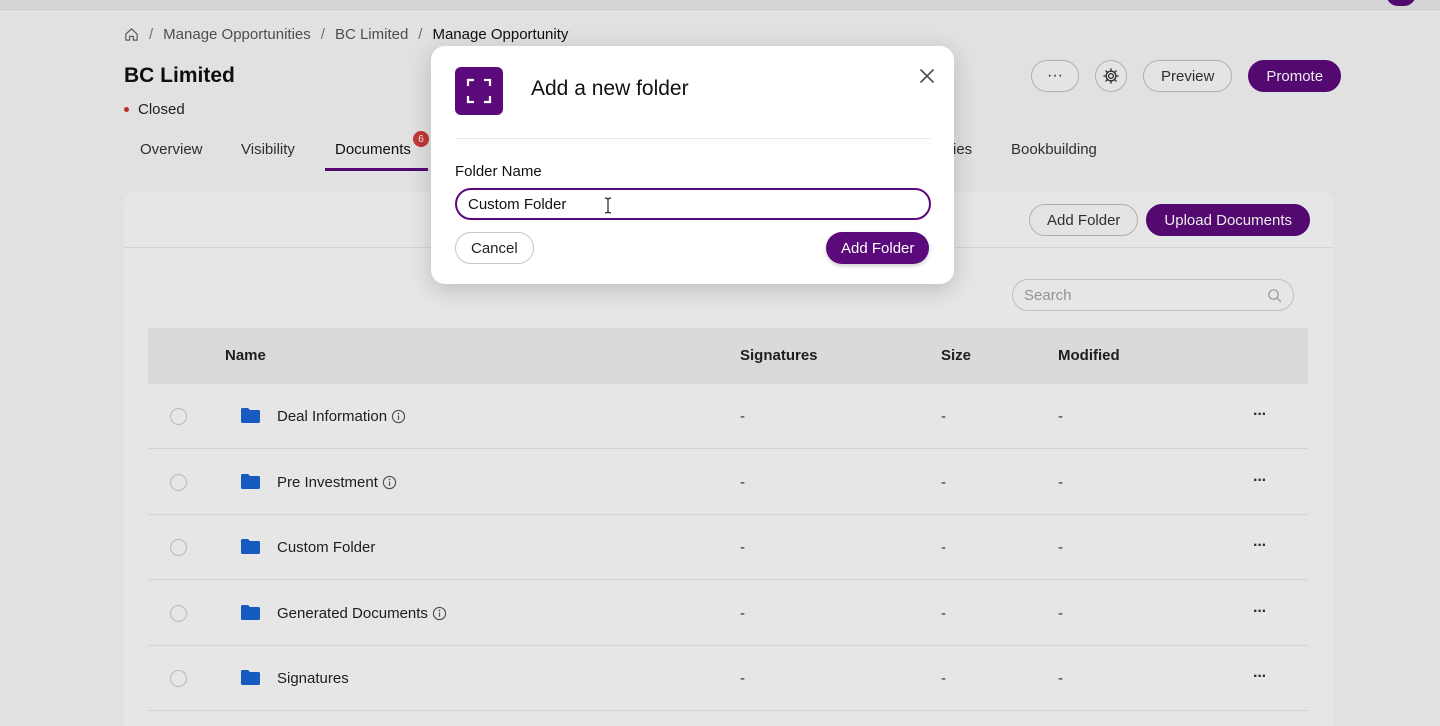  Describe the element at coordinates (479, 91) in the screenshot. I see `folder-frame-icon` at that location.